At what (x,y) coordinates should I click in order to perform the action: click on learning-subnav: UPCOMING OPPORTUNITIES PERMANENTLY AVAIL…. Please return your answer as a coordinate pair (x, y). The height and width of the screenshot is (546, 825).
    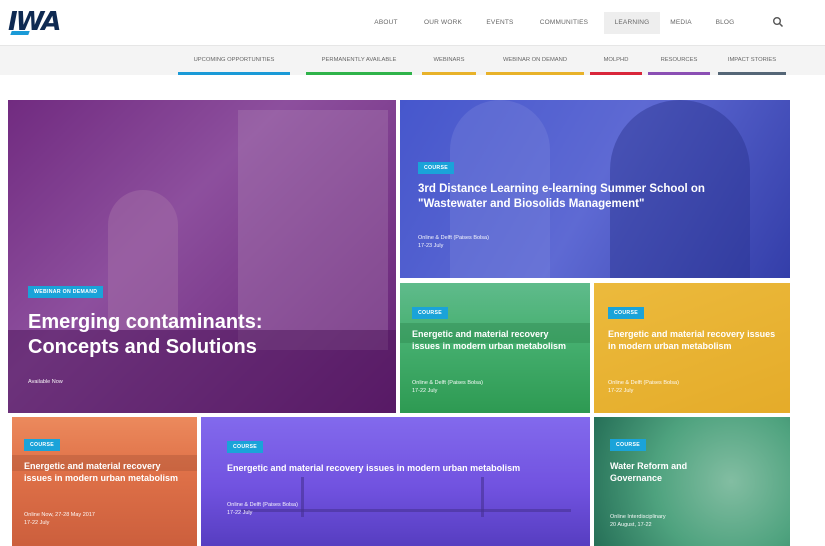
    Looking at the image, I should click on (412, 60).